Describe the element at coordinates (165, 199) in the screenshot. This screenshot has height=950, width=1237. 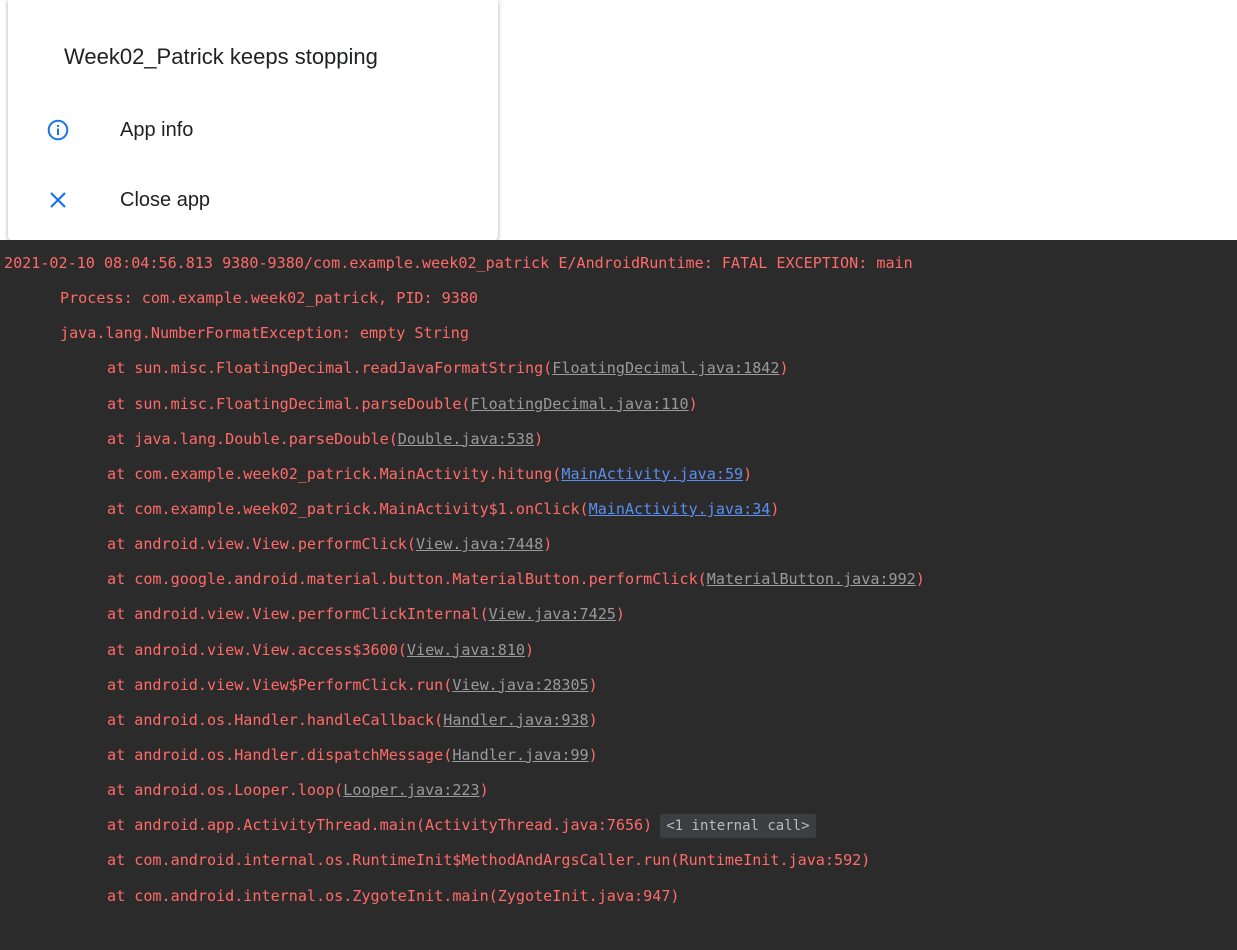
I see `close-app-label: Close app` at that location.